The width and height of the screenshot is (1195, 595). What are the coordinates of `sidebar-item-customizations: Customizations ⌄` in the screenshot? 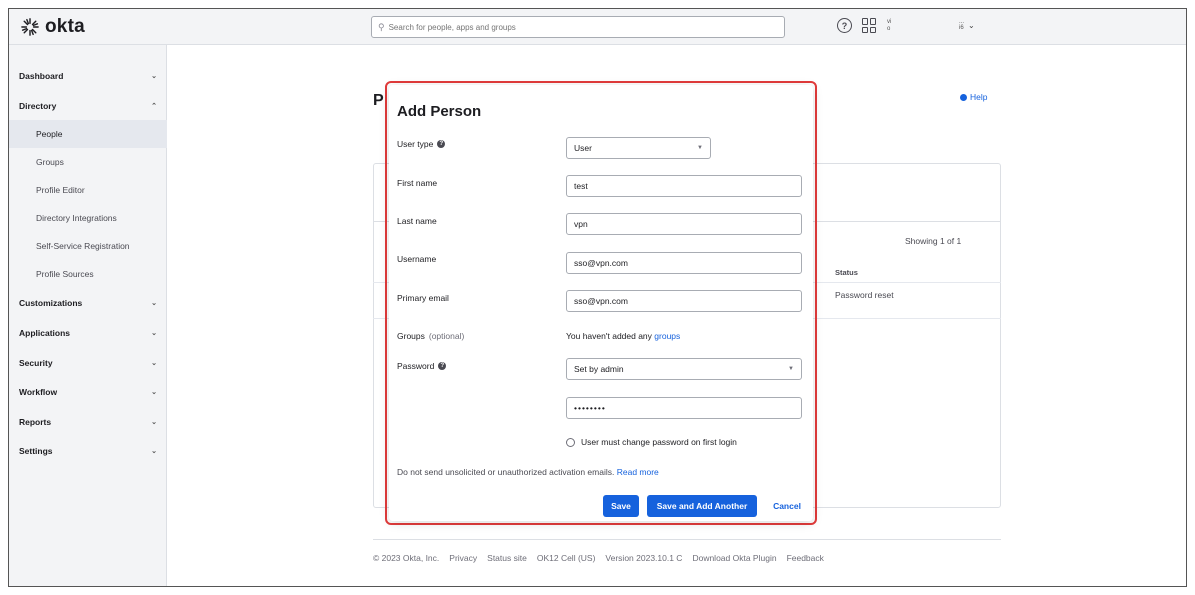 It's located at (88, 302).